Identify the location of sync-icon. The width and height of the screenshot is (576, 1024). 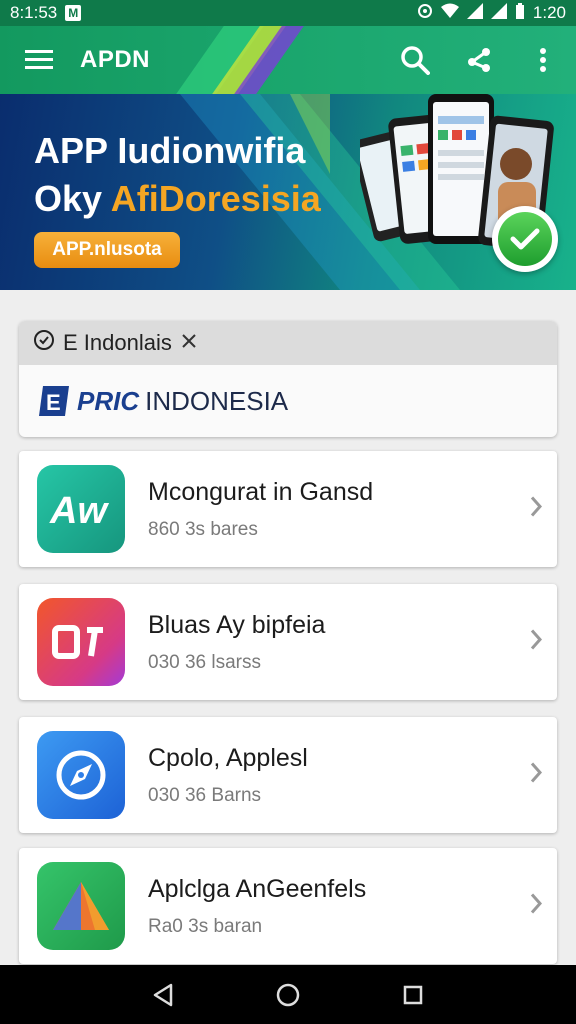
(425, 13).